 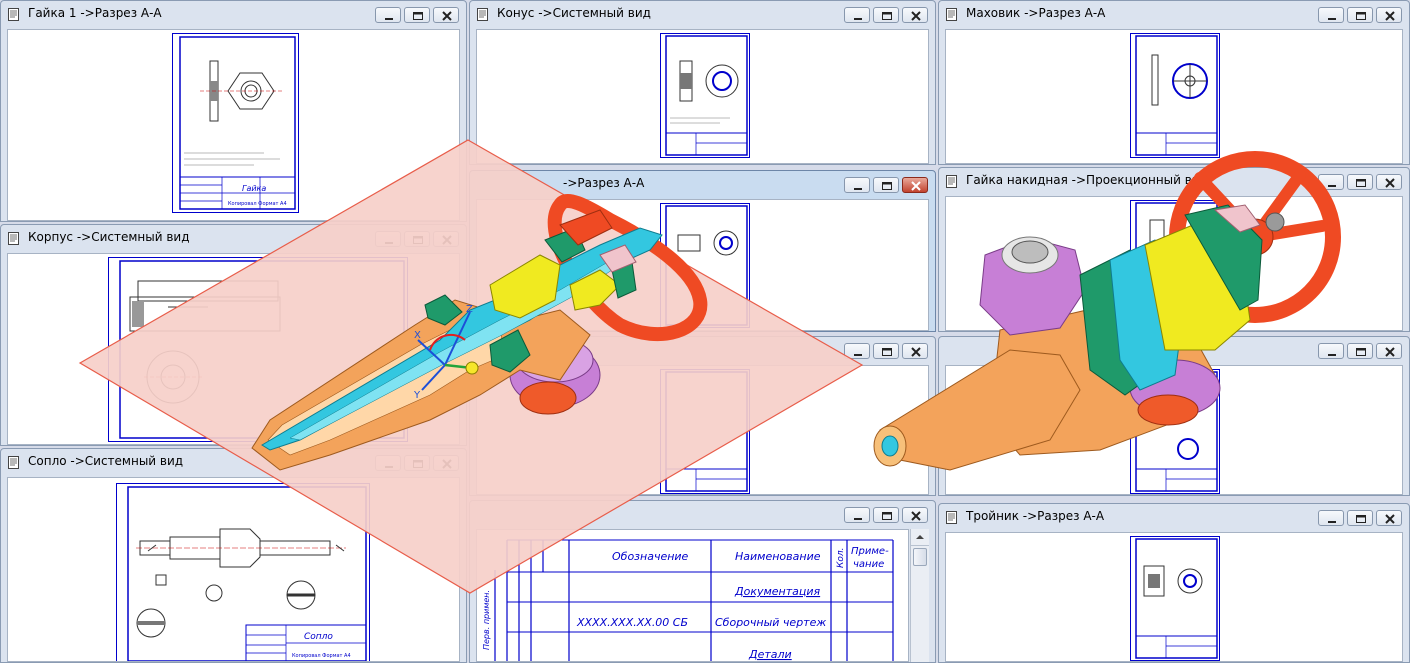 What do you see at coordinates (417, 395) in the screenshot?
I see `svg-text: Y` at bounding box center [417, 395].